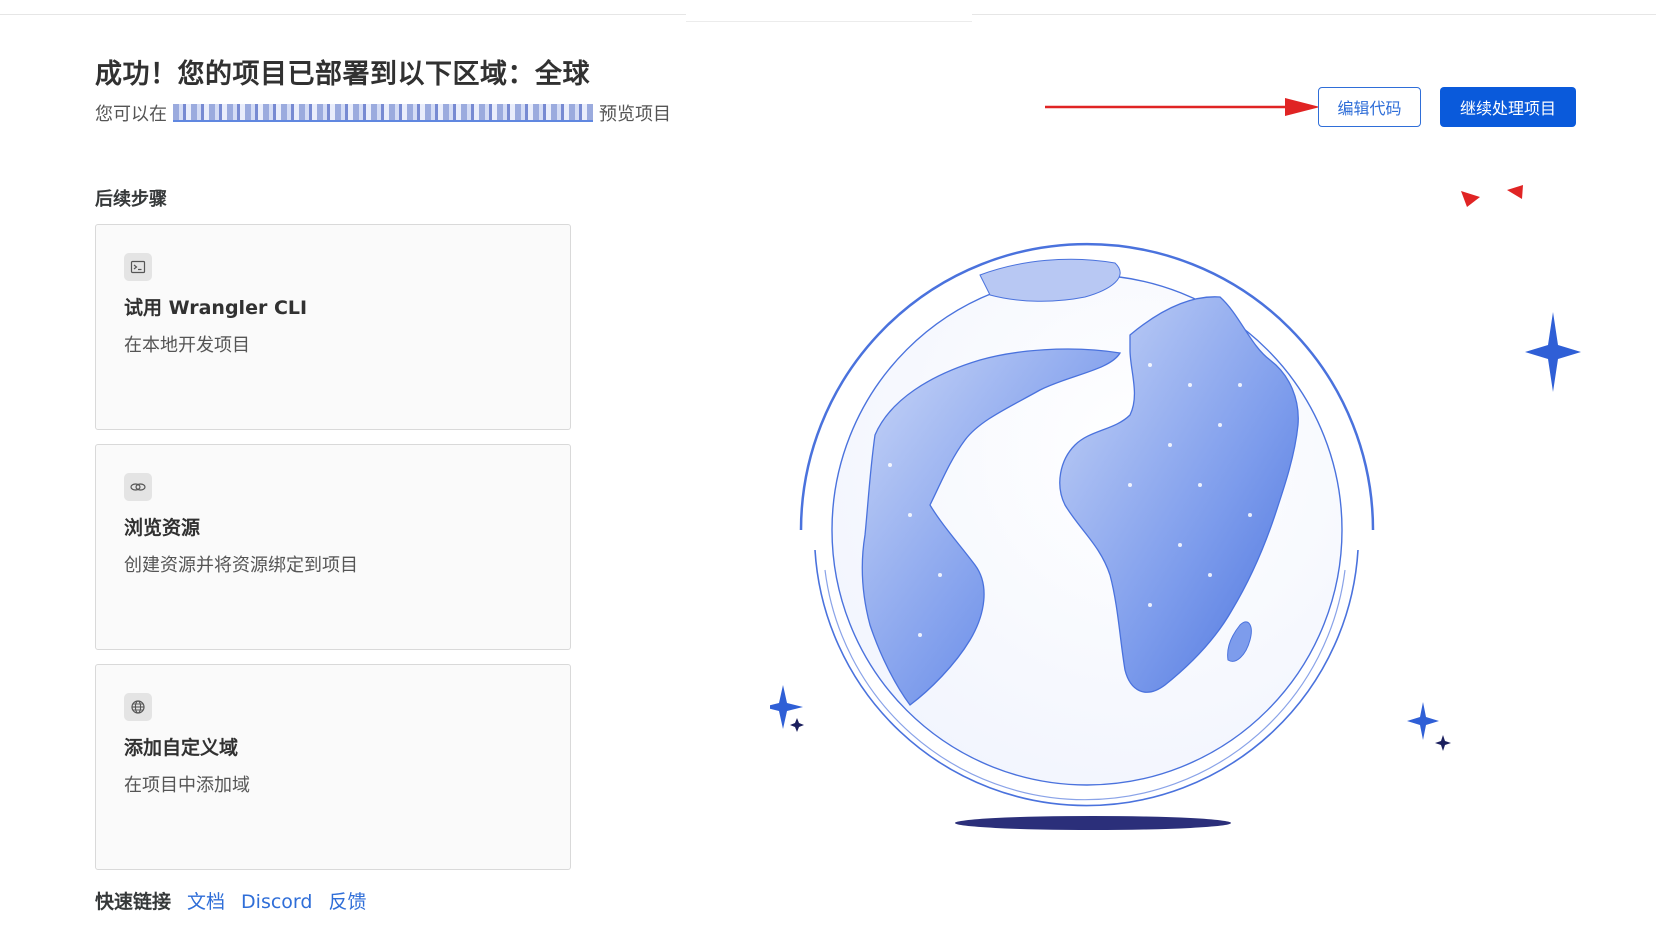 The width and height of the screenshot is (1656, 942). Describe the element at coordinates (131, 199) in the screenshot. I see `next-steps-heading: 后续步骤` at that location.